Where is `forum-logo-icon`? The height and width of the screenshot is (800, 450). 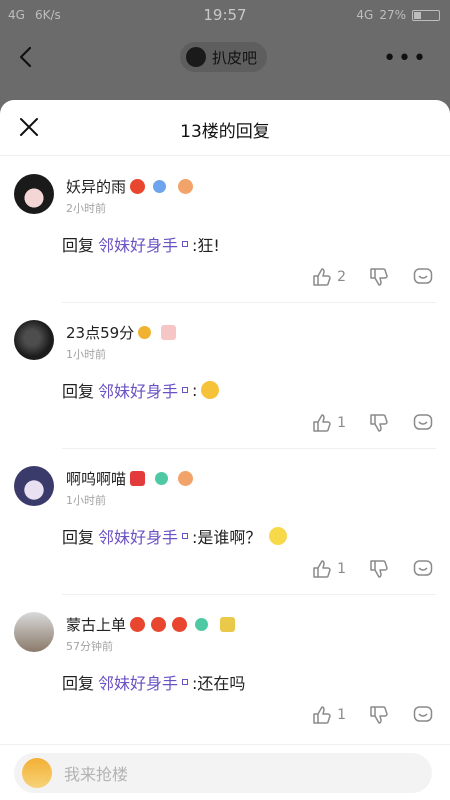 forum-logo-icon is located at coordinates (196, 57).